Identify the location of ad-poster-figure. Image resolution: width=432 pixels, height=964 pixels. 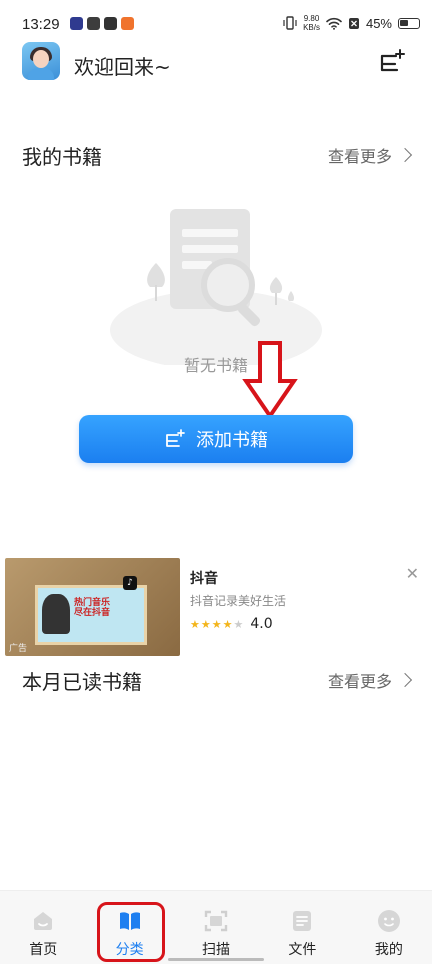
(56, 614).